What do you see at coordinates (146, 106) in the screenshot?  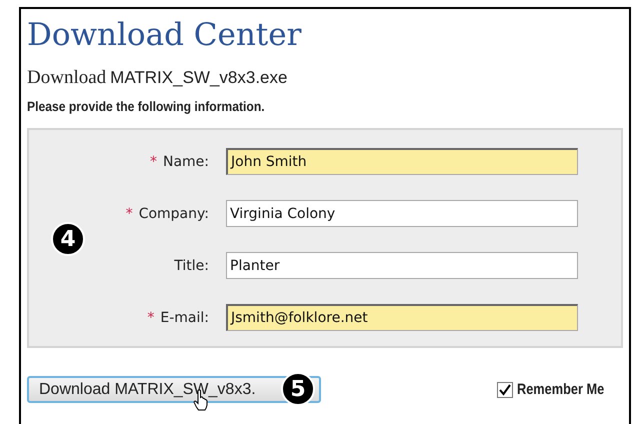 I see `instruction-text: Please provide the following information.` at bounding box center [146, 106].